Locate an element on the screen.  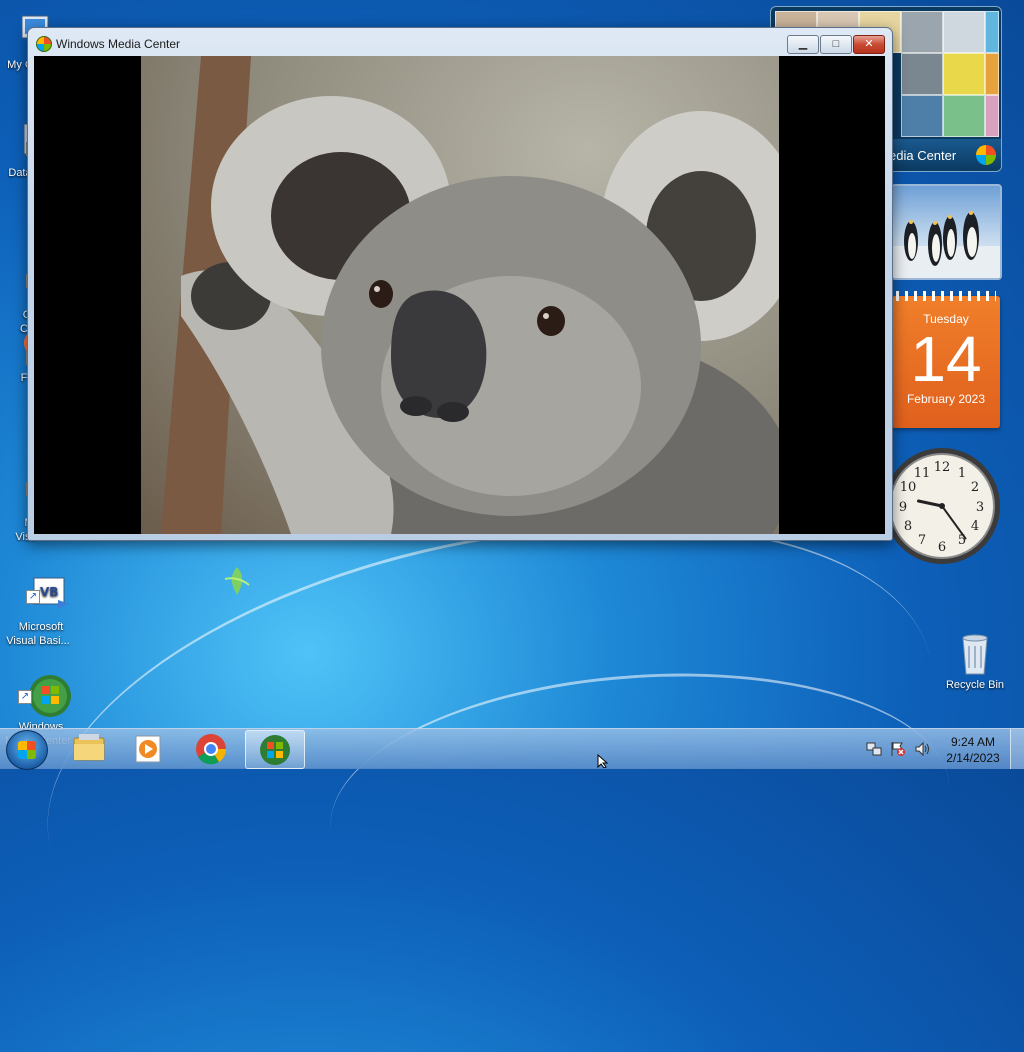
clock-face: 12 12 345 678 91011 is located at coordinates (942, 506).